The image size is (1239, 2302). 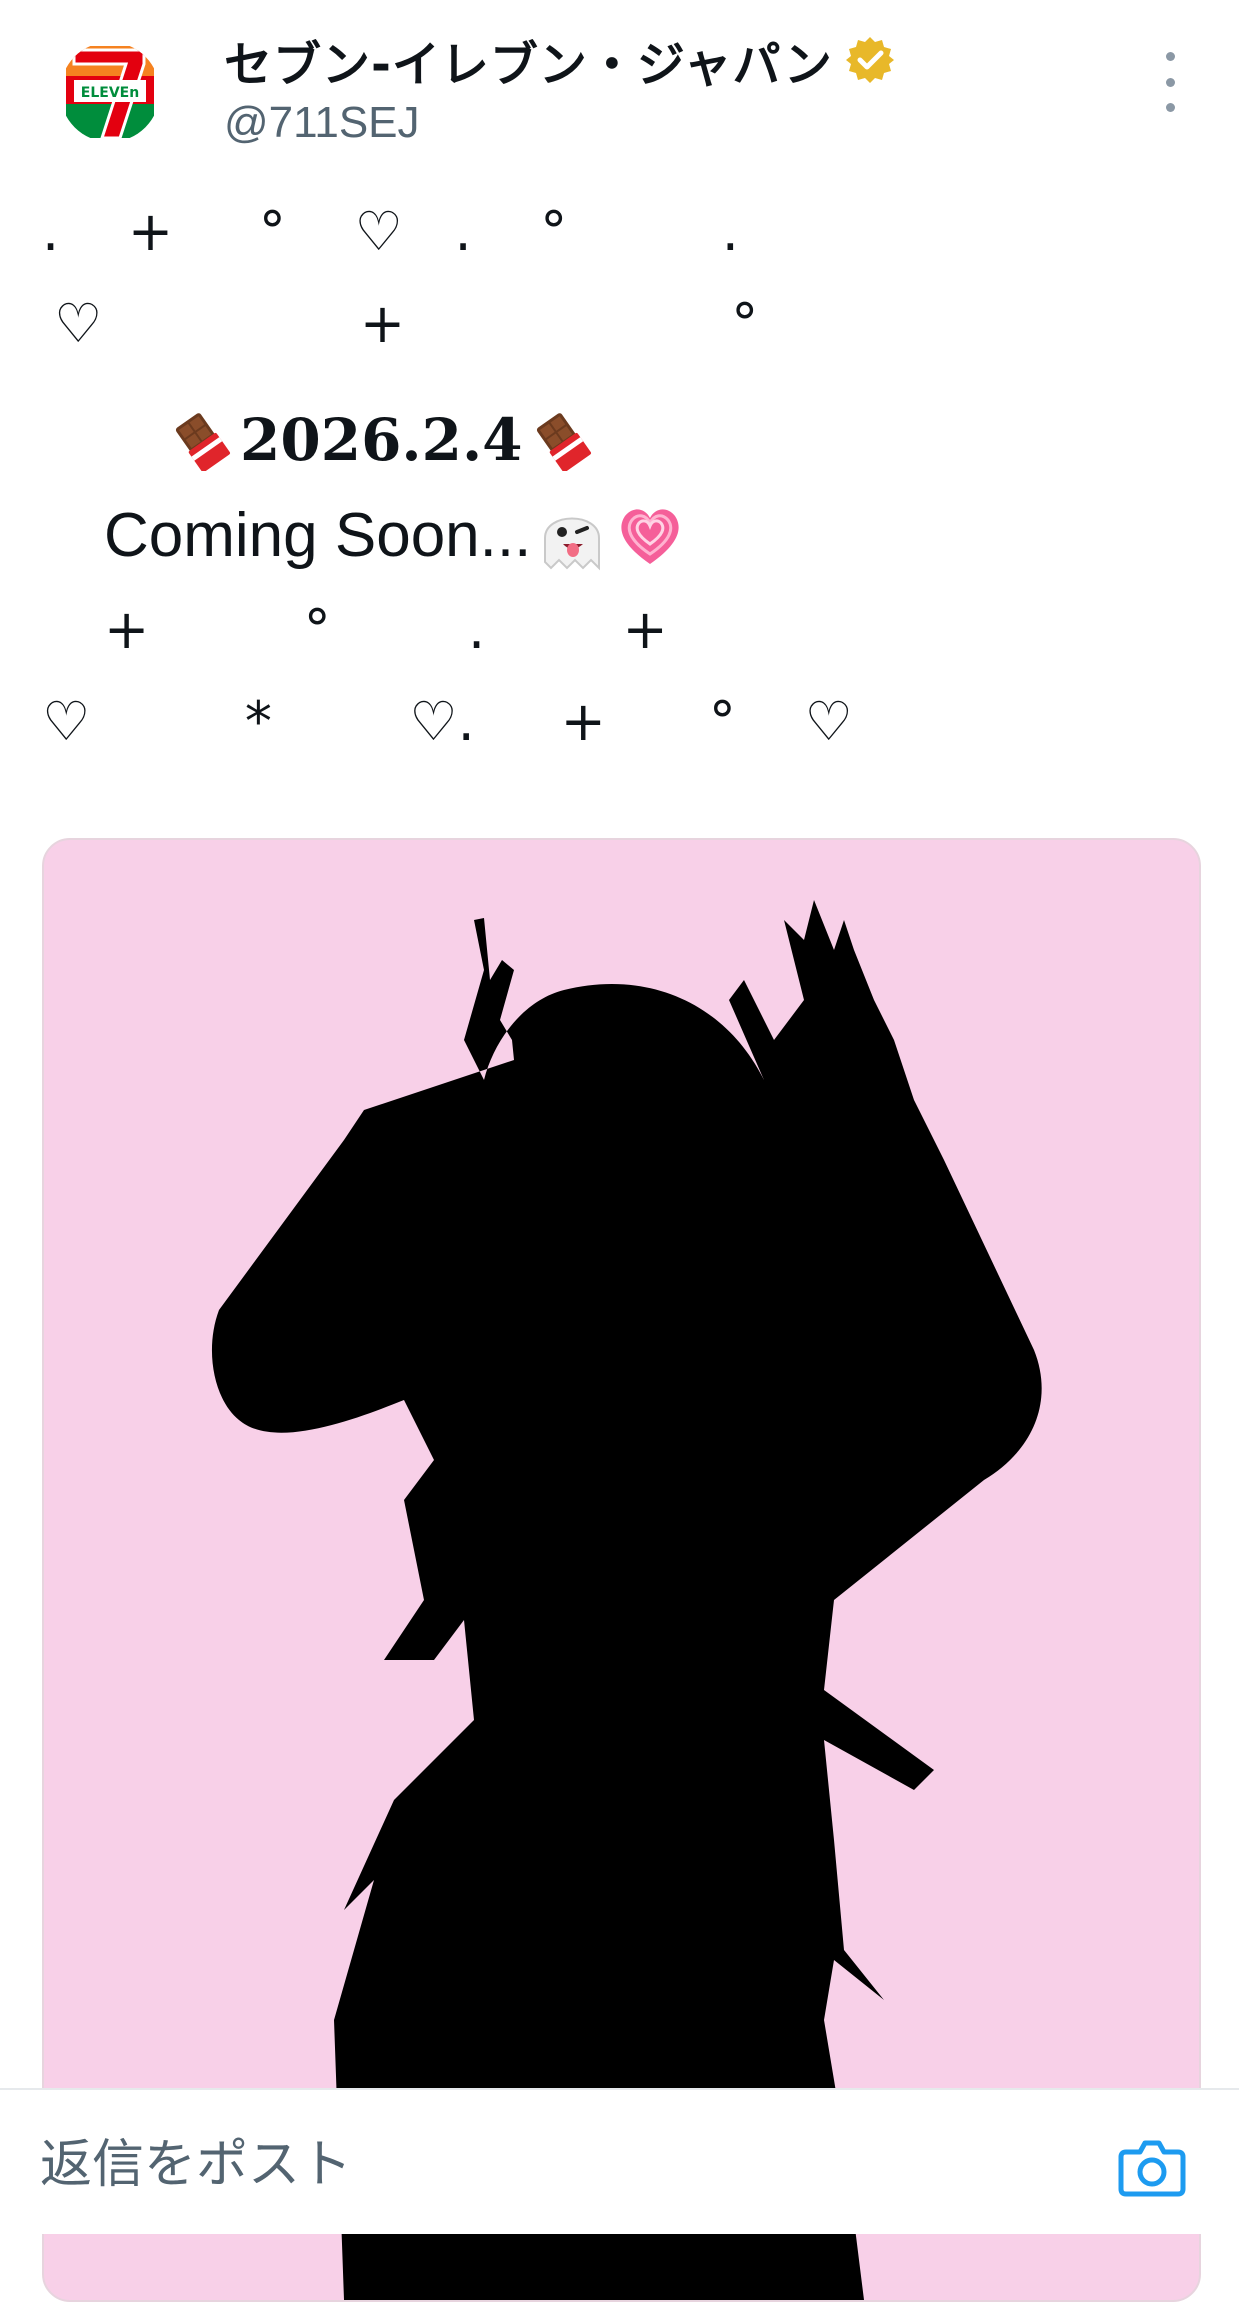 What do you see at coordinates (447, 721) in the screenshot?
I see `decorative-line-4: ♡ * ♡. + ° ♡` at bounding box center [447, 721].